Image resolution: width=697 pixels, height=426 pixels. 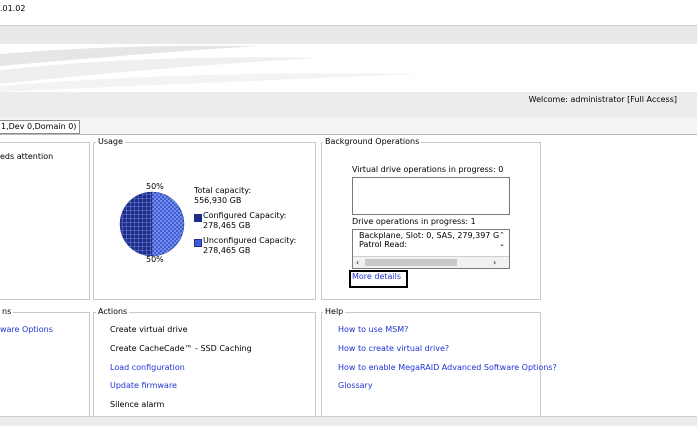 What do you see at coordinates (143, 385) in the screenshot?
I see `update-firmware-link: Update firmware` at bounding box center [143, 385].